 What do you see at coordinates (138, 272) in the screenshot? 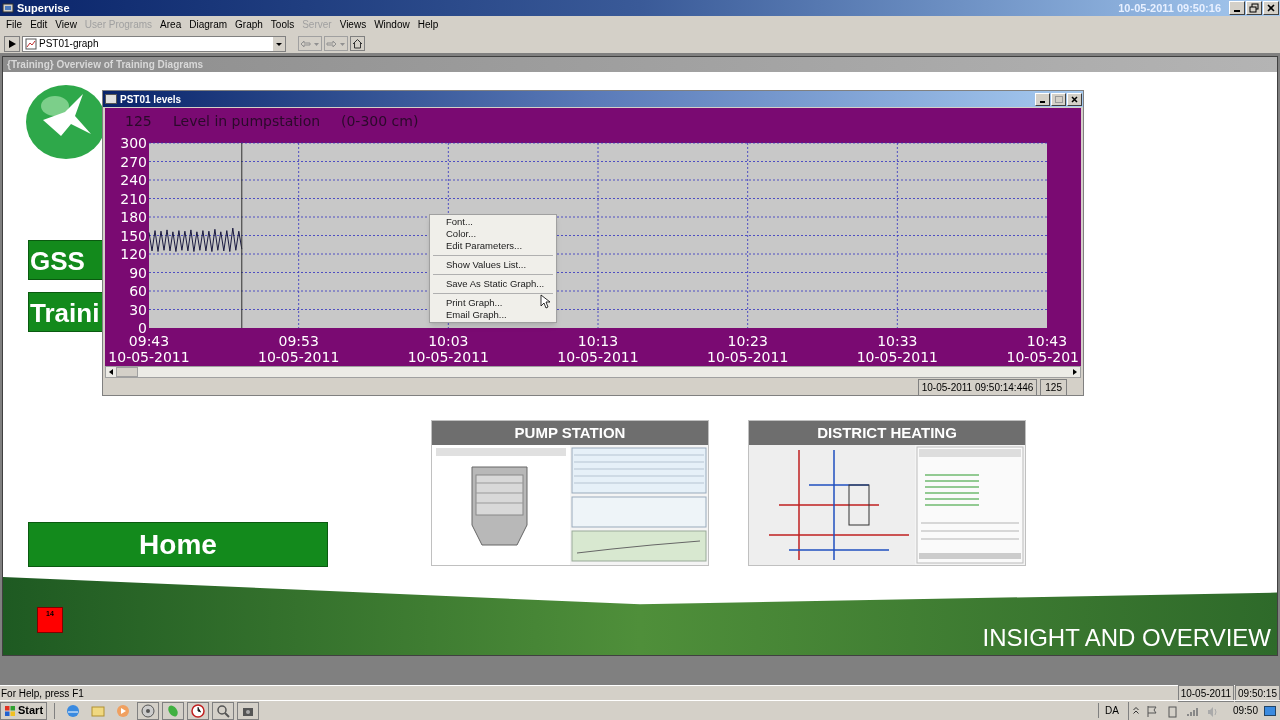
I see `y-tick-label: 90` at bounding box center [138, 272].